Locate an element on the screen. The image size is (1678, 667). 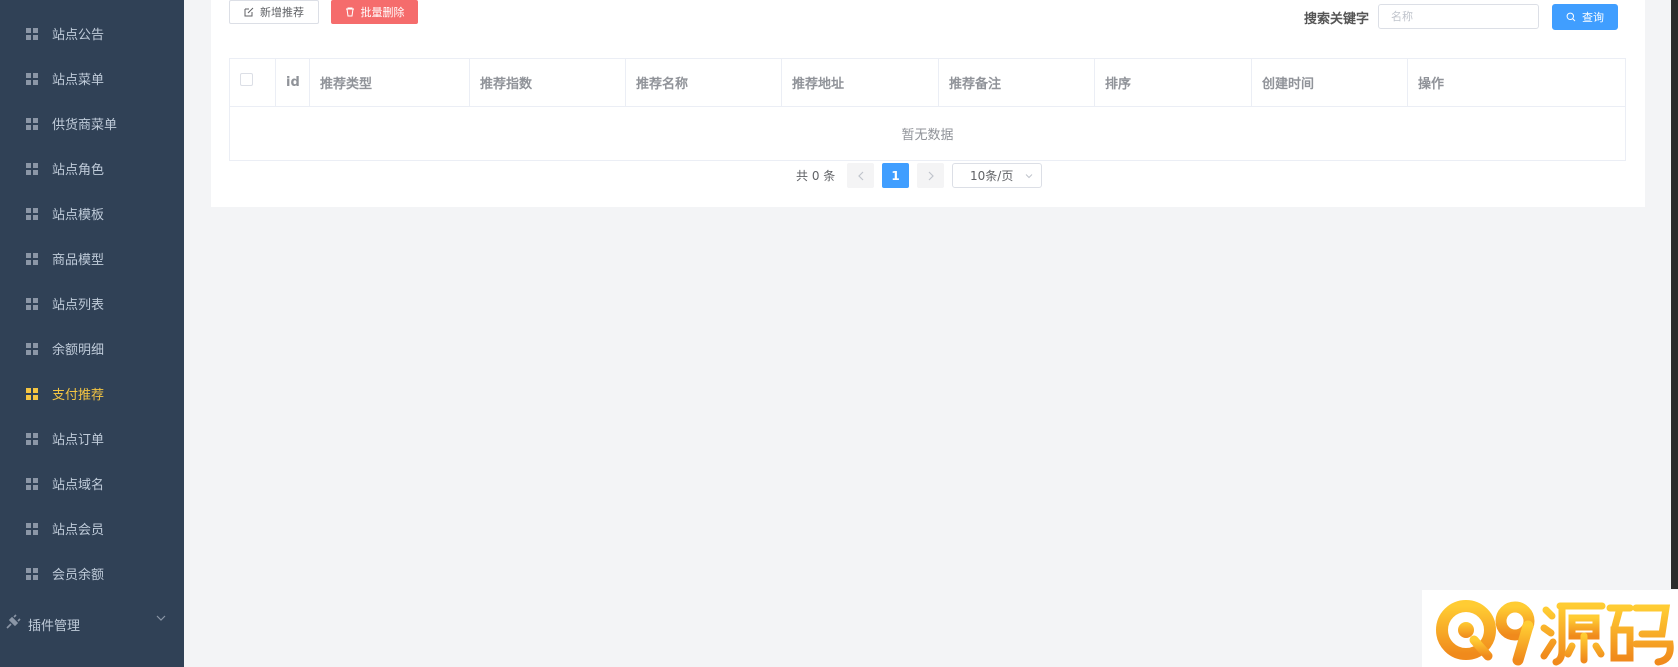
query-label: 查询 is located at coordinates (1593, 17).